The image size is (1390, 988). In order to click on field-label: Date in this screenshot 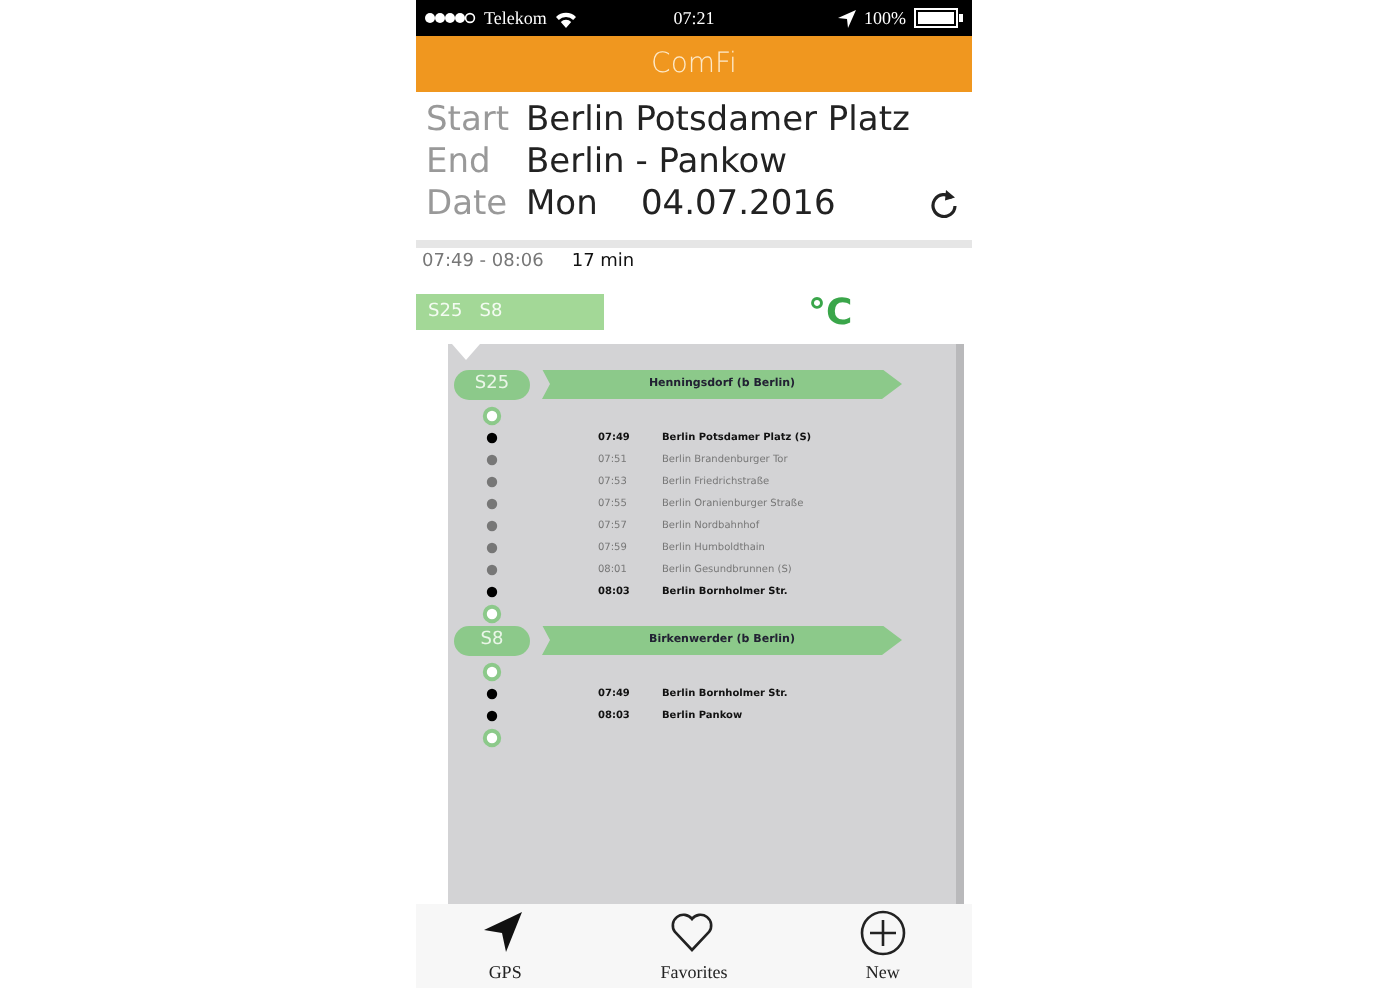, I will do `click(468, 203)`.